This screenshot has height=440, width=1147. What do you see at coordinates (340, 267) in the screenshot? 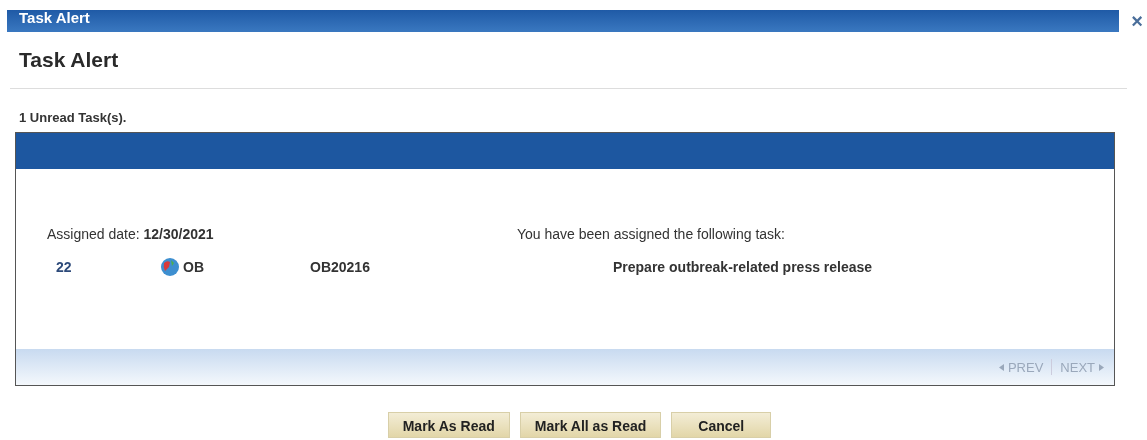
I see `task-code: OB20216` at bounding box center [340, 267].